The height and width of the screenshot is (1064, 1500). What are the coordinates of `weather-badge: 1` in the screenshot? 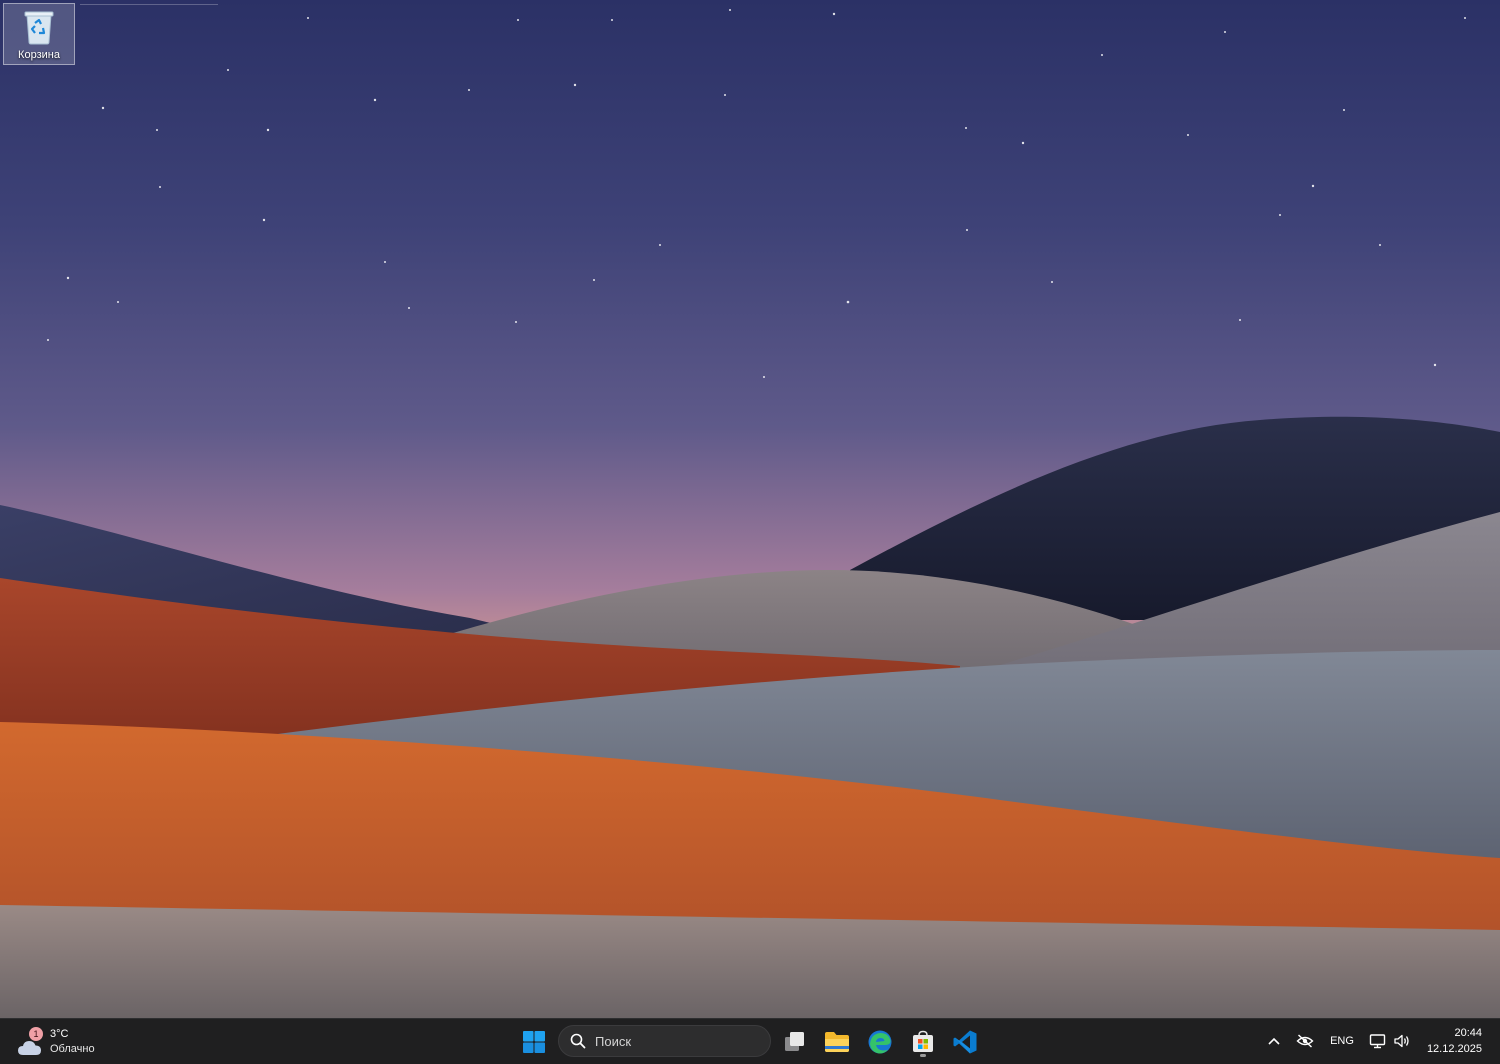 It's located at (36, 1034).